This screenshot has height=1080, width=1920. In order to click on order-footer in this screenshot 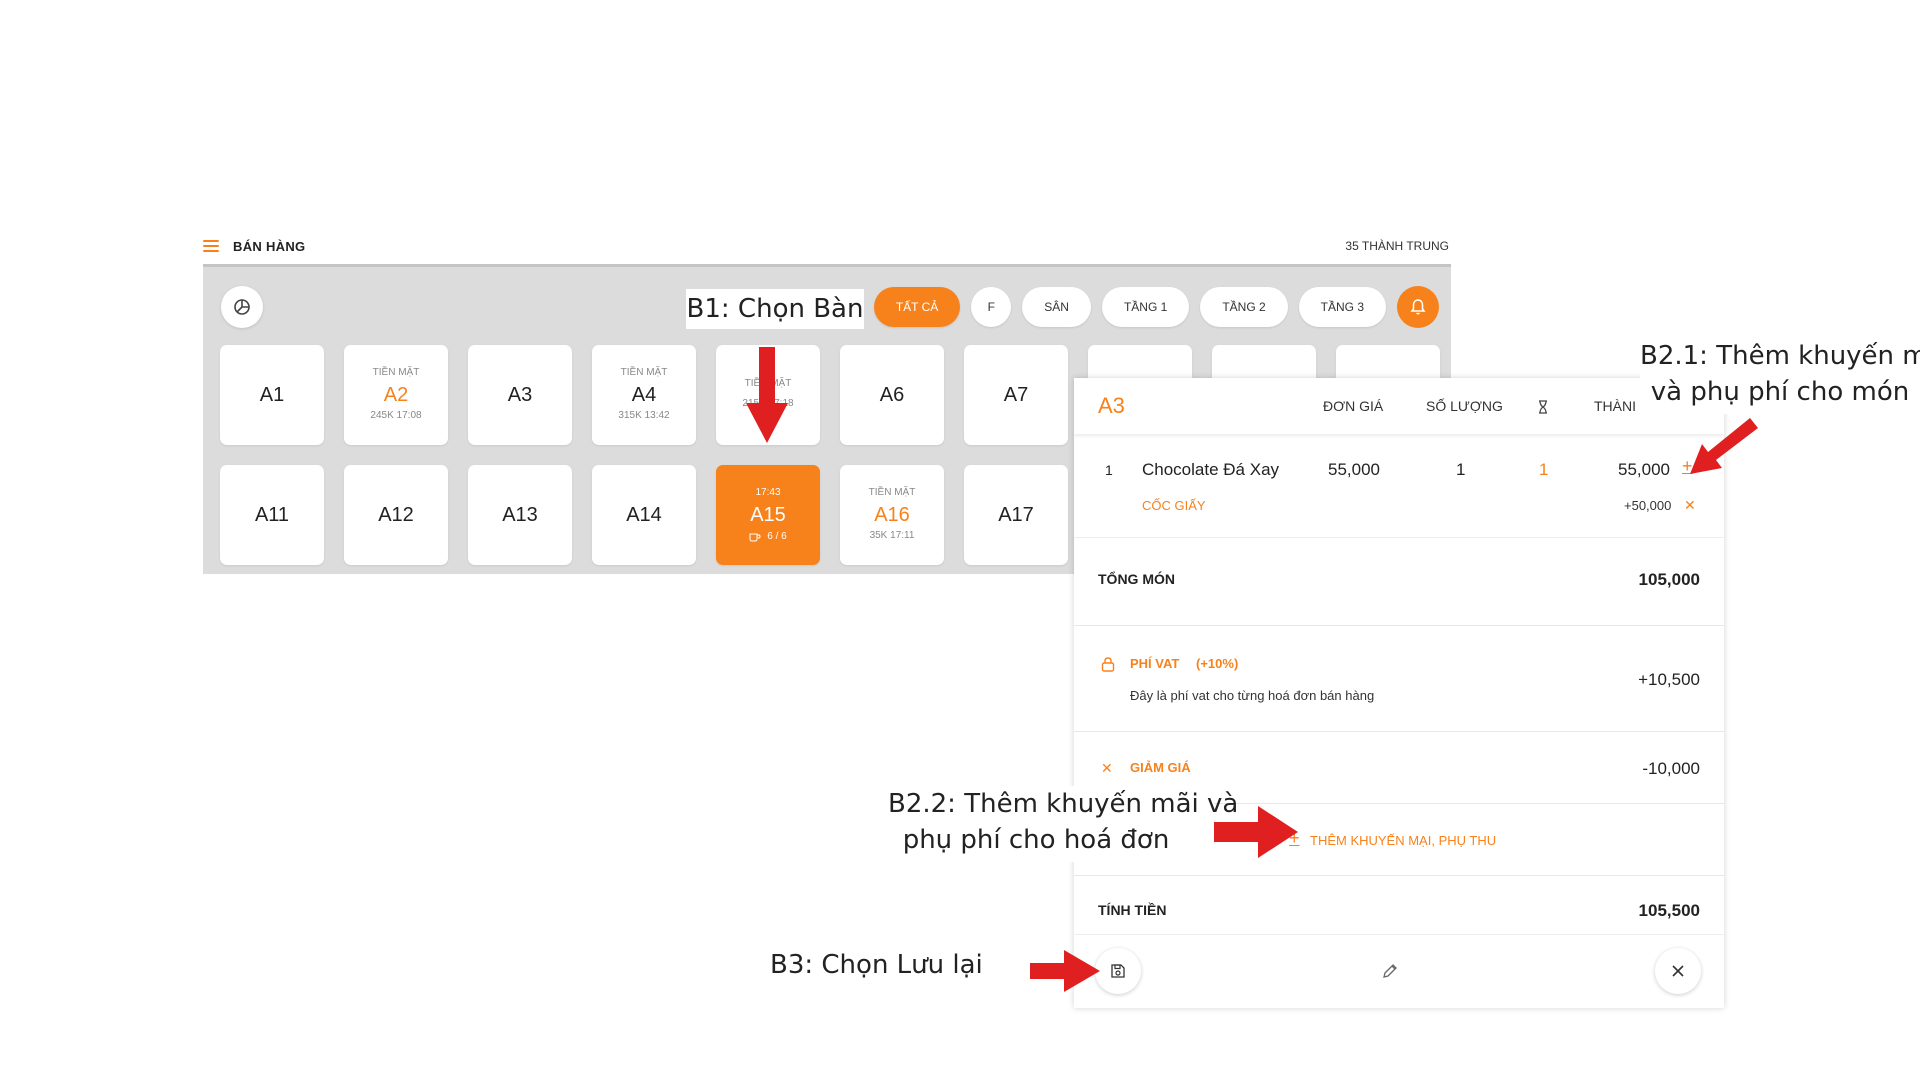, I will do `click(1399, 971)`.